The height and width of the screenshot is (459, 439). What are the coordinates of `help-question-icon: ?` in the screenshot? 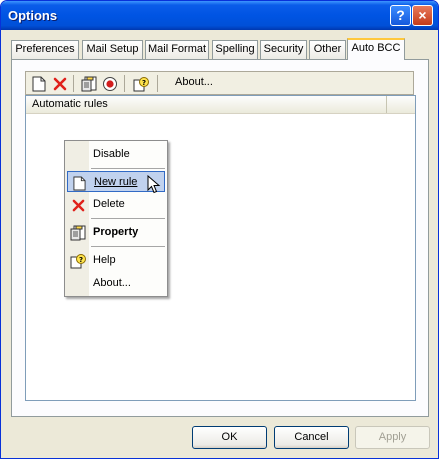 It's located at (400, 15).